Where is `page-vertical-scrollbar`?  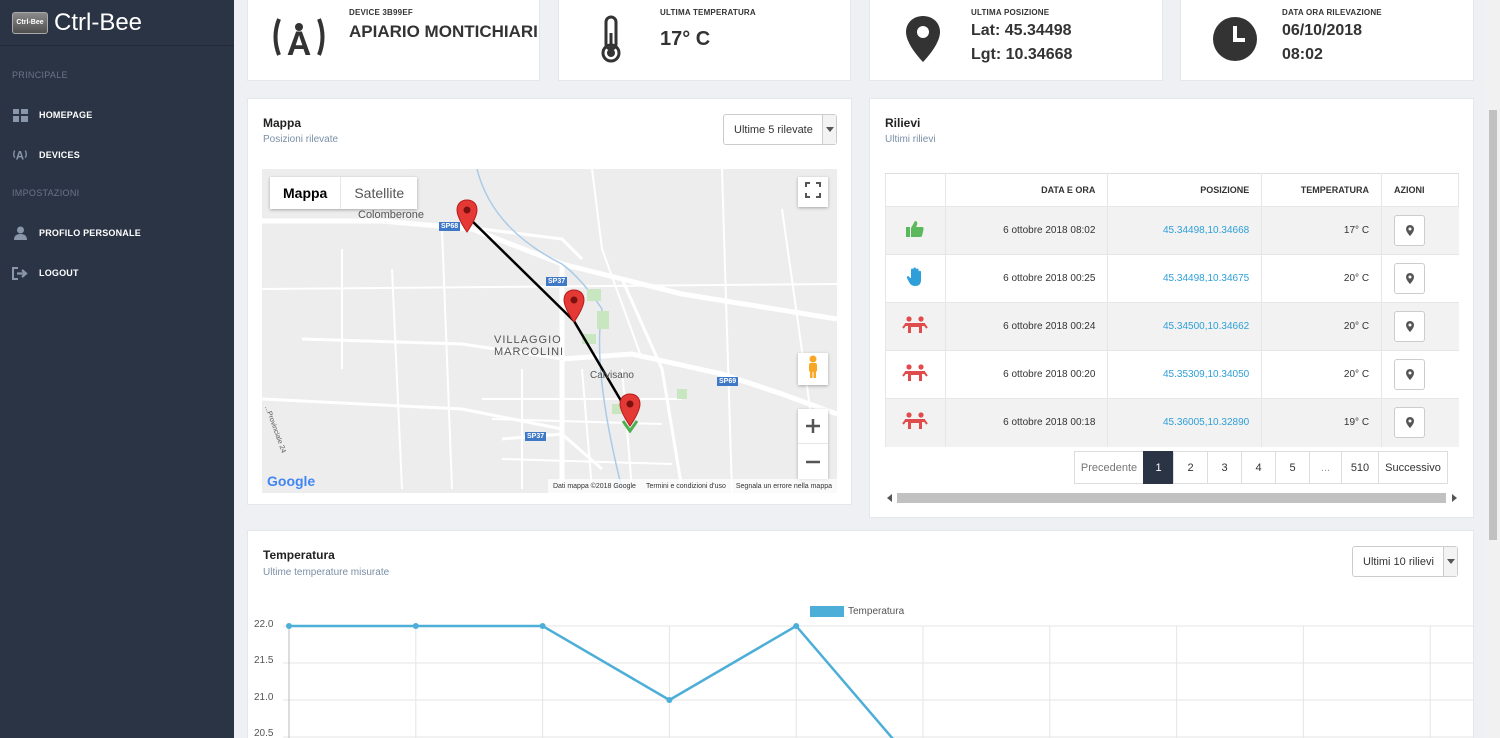 page-vertical-scrollbar is located at coordinates (1493, 369).